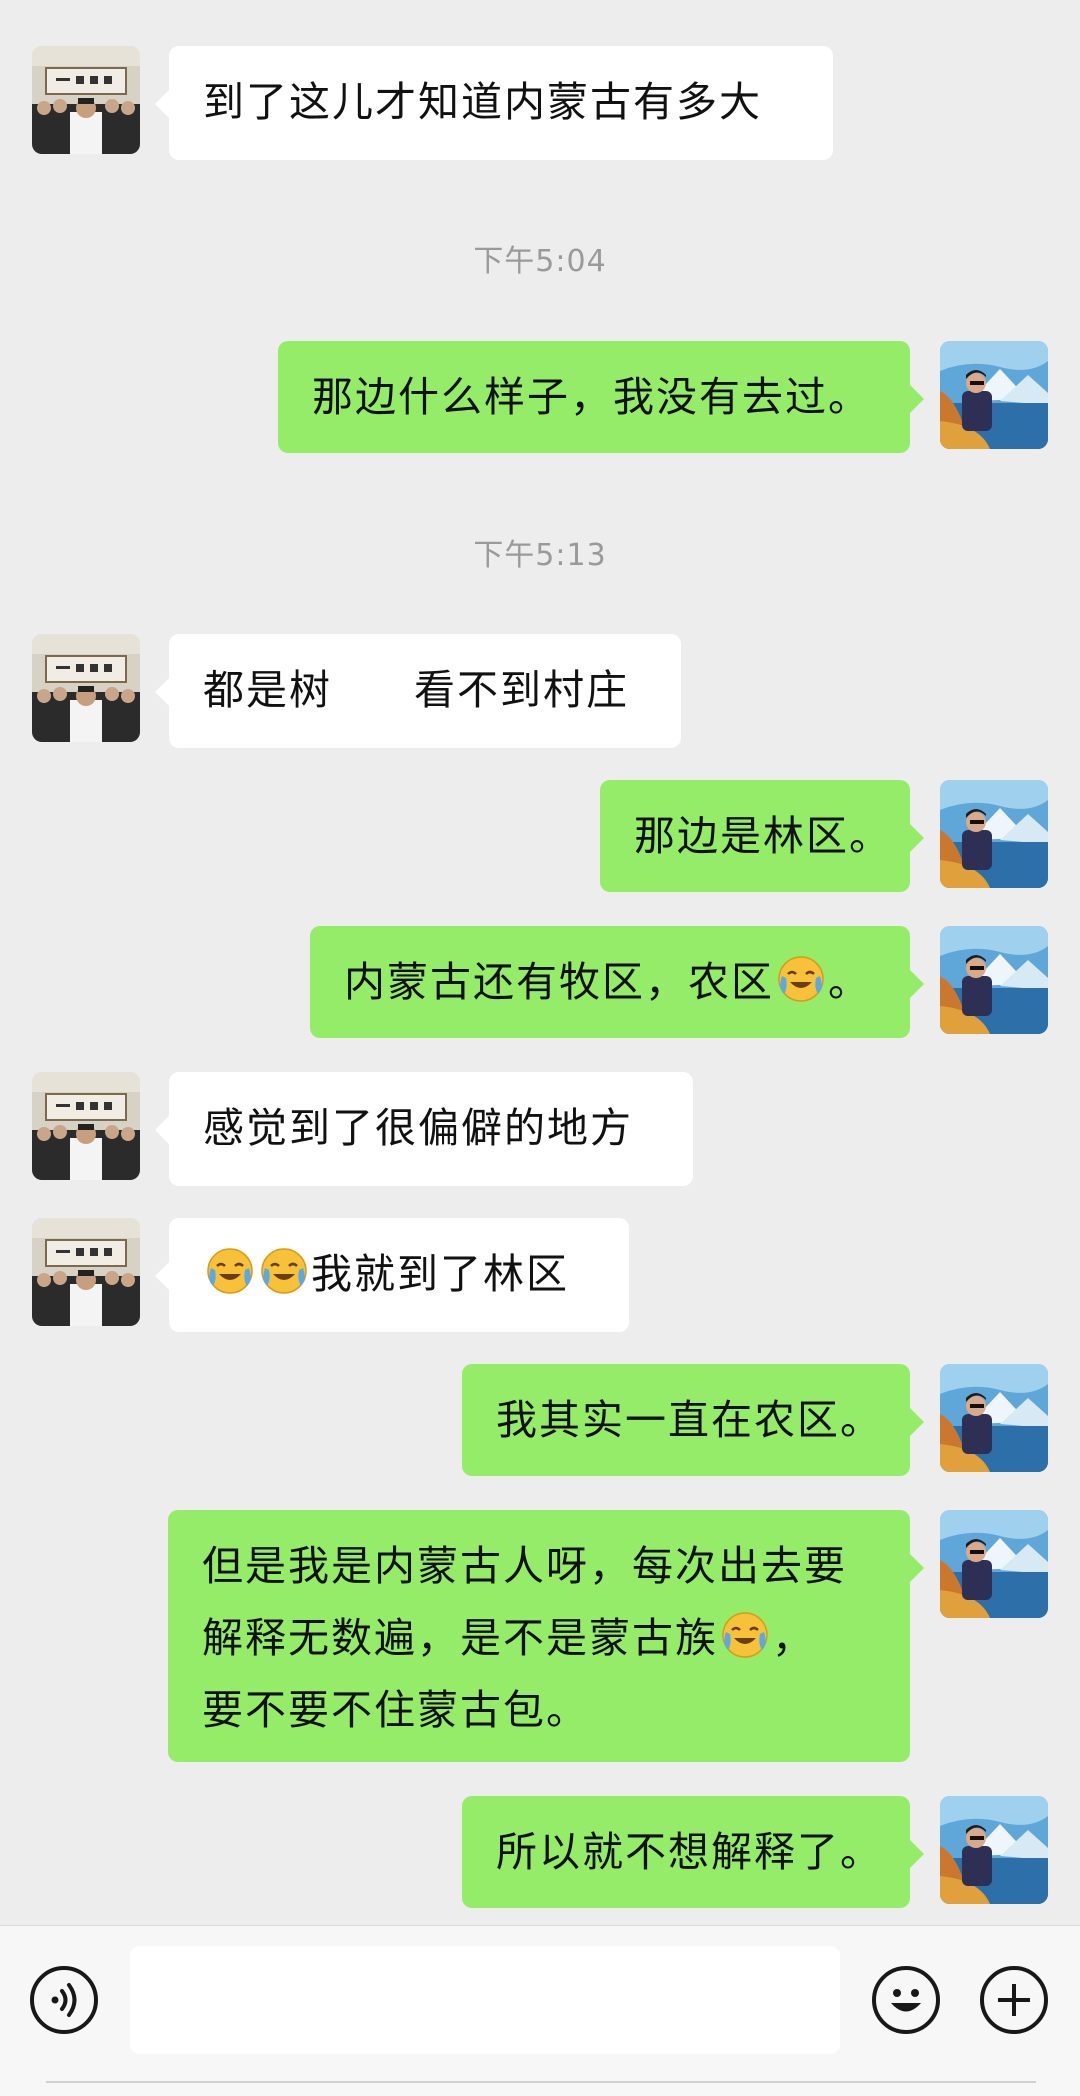 The image size is (1080, 2096). What do you see at coordinates (689, 1852) in the screenshot?
I see `message-text: 所以就不想解释了。` at bounding box center [689, 1852].